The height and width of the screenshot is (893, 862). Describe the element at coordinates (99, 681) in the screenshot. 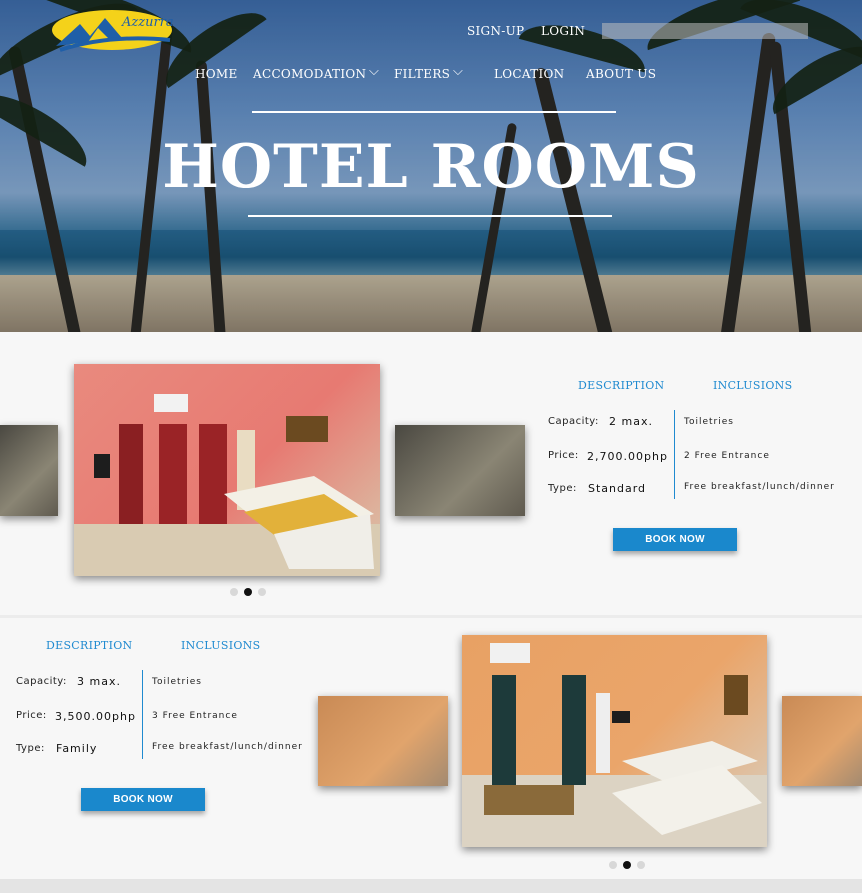

I see `capacity-value: 3 max.` at that location.